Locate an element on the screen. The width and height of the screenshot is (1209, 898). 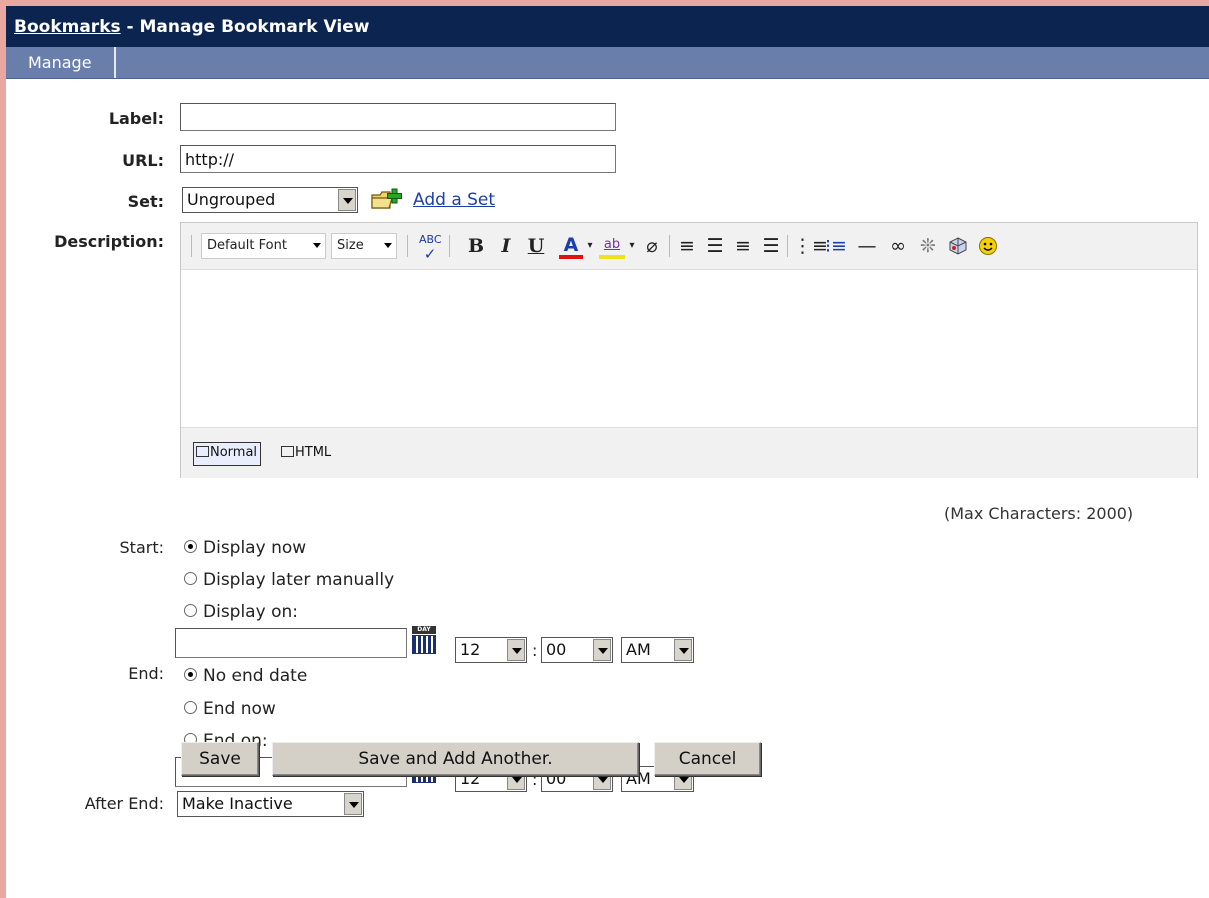
start-minute-select: 00 is located at coordinates (577, 650).